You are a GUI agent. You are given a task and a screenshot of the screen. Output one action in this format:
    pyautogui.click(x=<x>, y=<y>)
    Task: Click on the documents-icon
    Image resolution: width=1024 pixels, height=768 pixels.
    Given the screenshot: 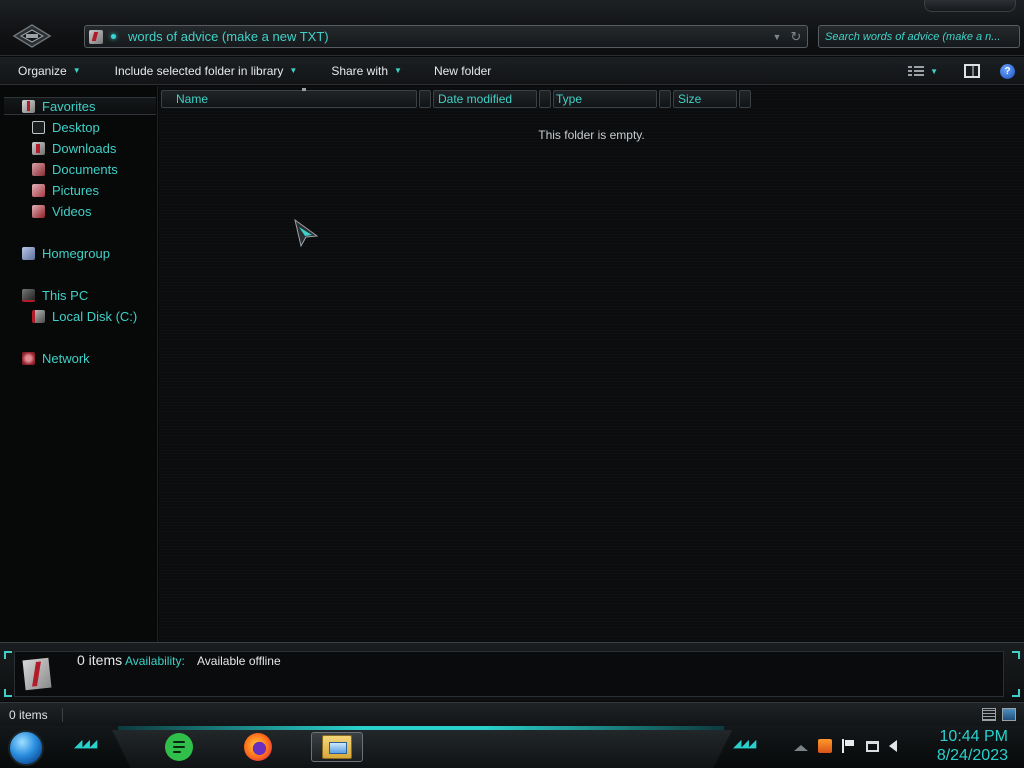 What is the action you would take?
    pyautogui.click(x=38, y=169)
    